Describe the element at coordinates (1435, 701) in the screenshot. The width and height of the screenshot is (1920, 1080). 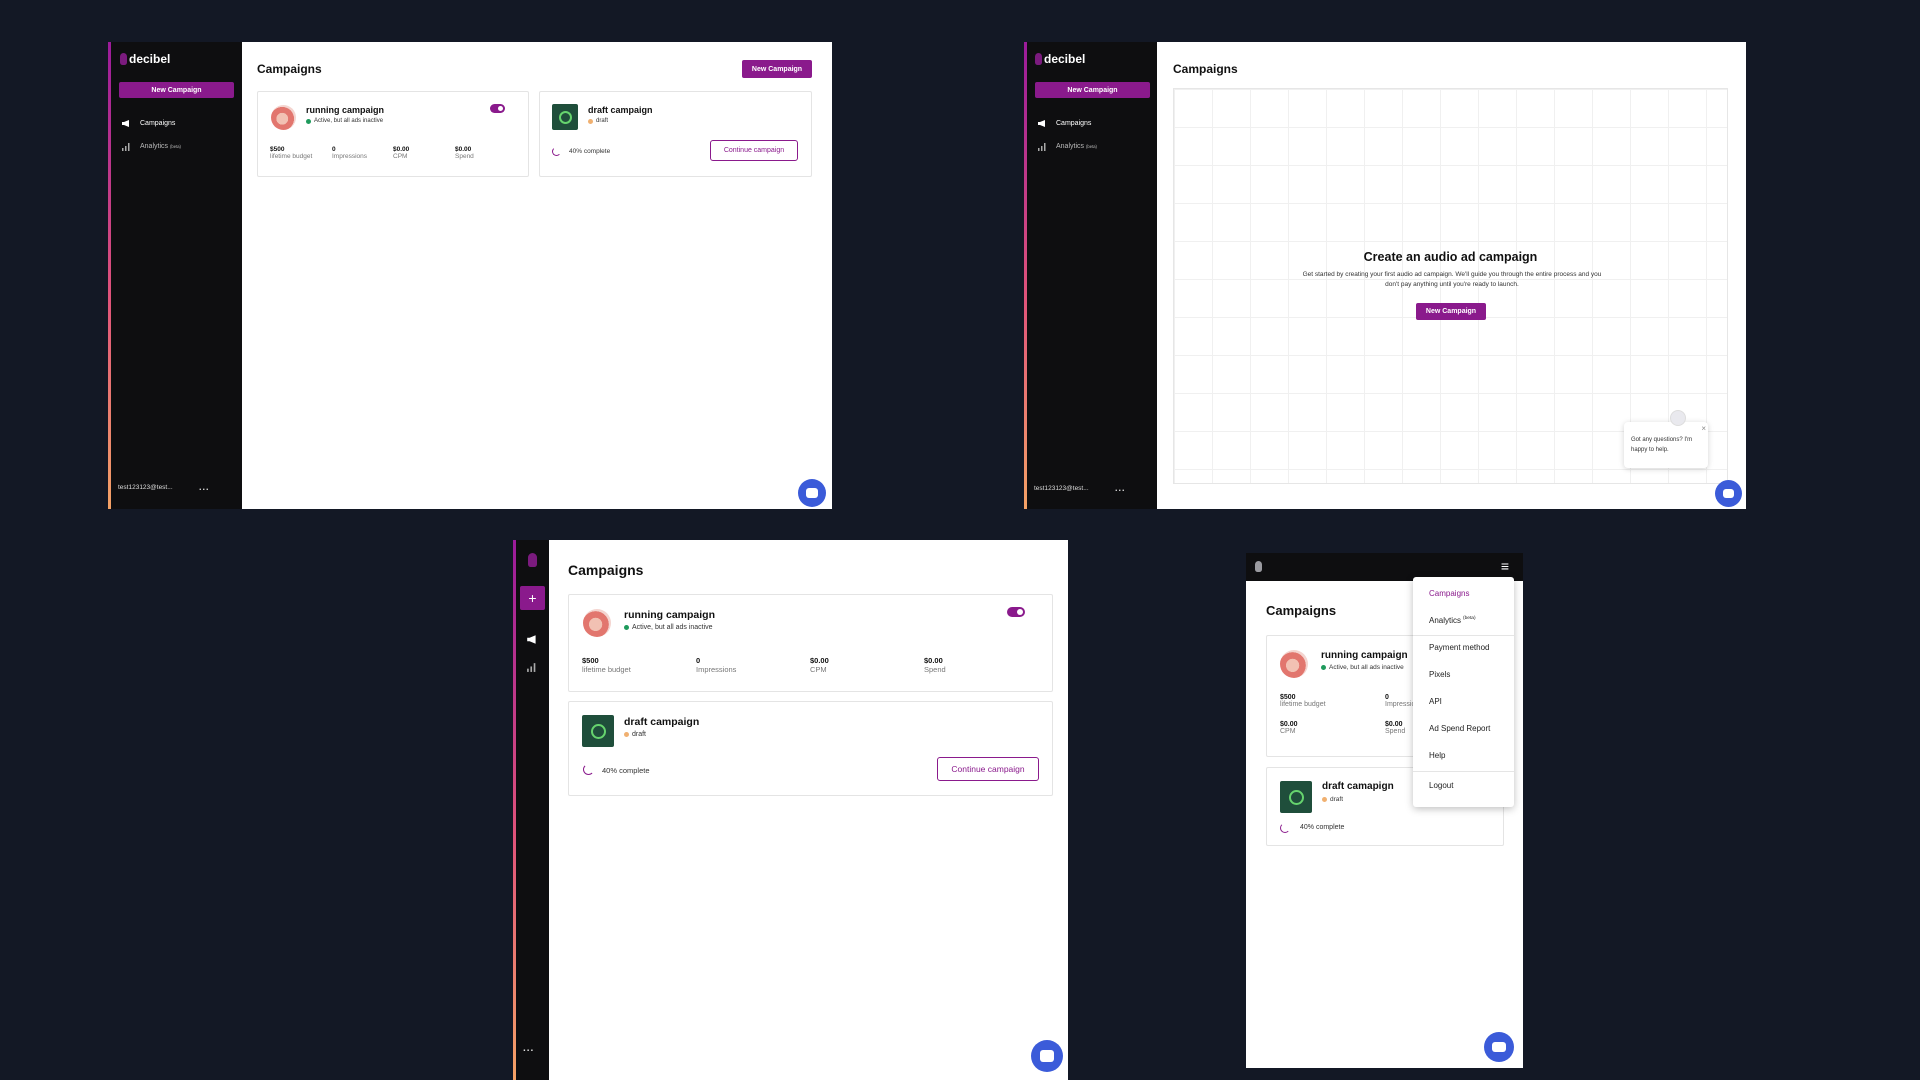
I see `menu-item-api: API` at that location.